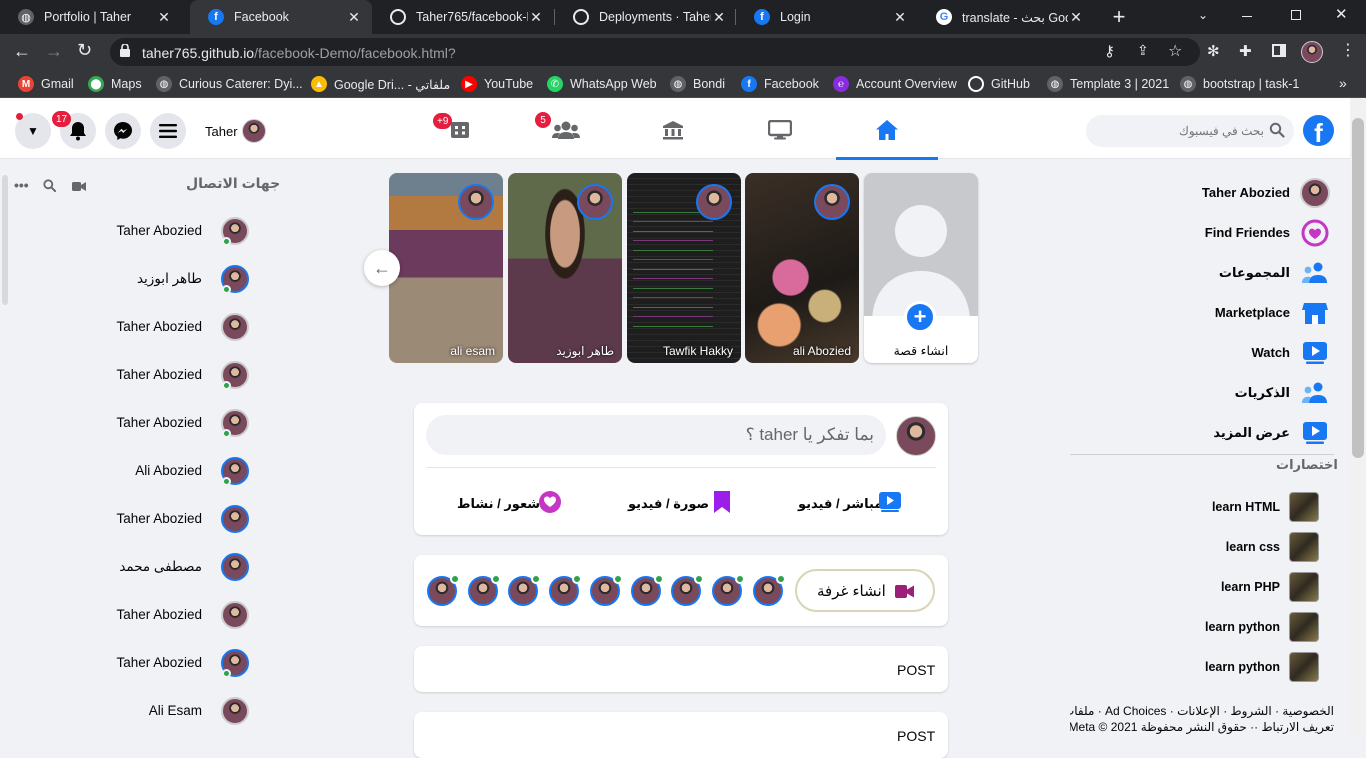 This screenshot has height=758, width=1366. I want to click on composer-avatar, so click(916, 436).